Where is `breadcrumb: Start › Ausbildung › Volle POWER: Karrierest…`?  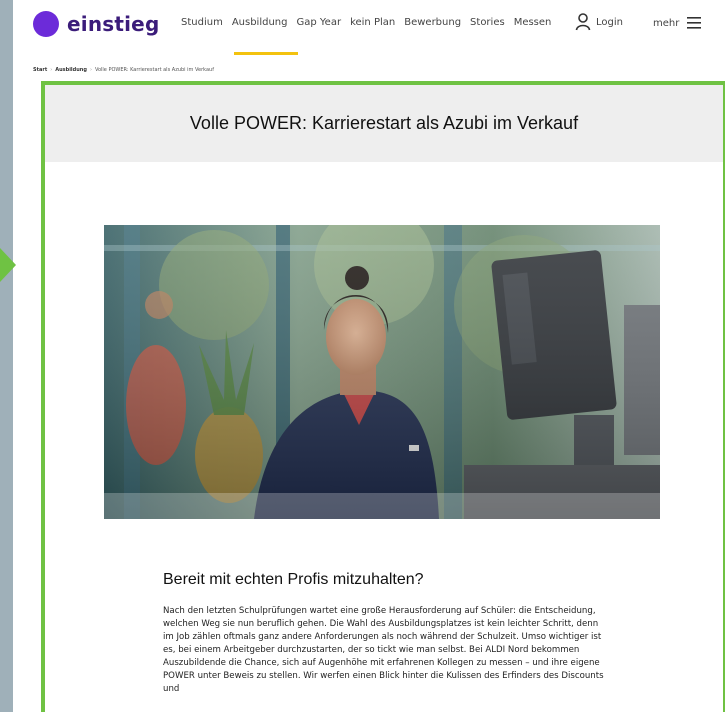
breadcrumb: Start › Ausbildung › Volle POWER: Karrierest… is located at coordinates (123, 70).